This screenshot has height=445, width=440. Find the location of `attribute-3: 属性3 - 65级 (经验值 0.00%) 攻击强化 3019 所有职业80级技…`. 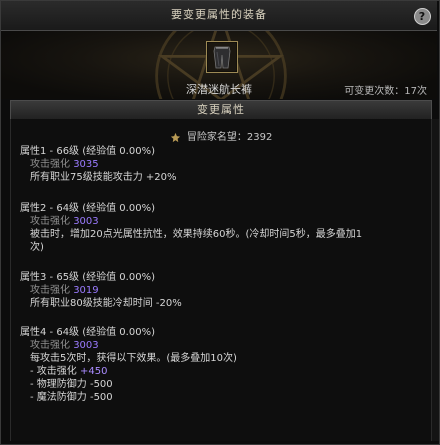

attribute-3: 属性3 - 65级 (经验值 0.00%) 攻击强化 3019 所有职业80级技… is located at coordinates (220, 290).